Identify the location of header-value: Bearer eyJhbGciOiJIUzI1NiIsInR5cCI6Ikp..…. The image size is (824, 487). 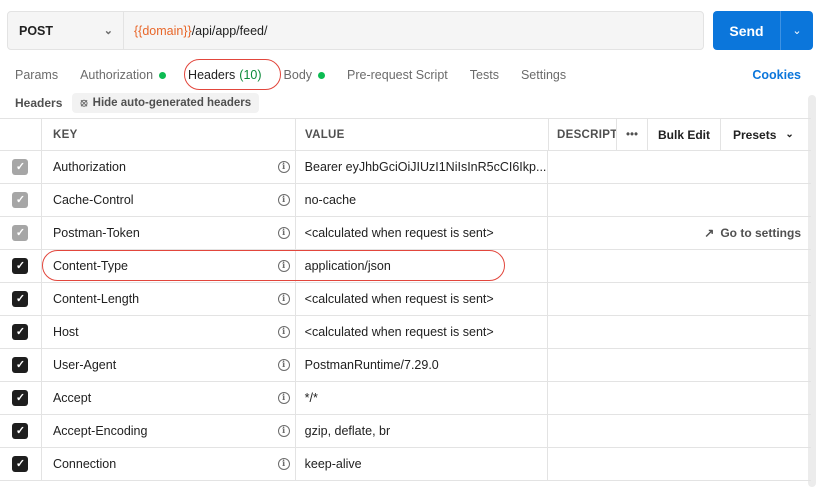
(425, 167).